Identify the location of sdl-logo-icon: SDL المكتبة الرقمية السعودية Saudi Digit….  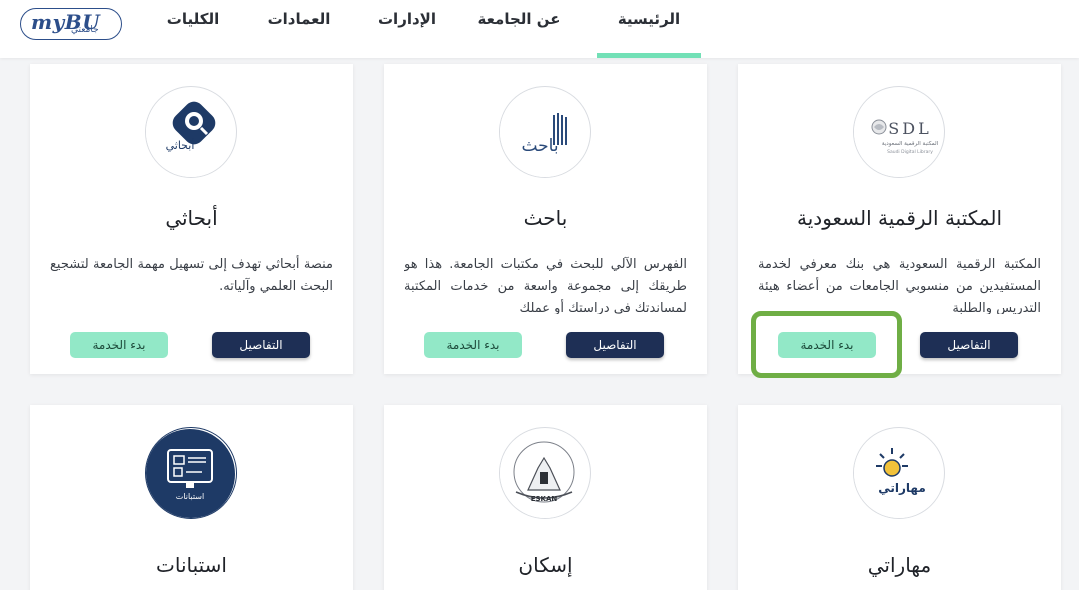
(899, 132).